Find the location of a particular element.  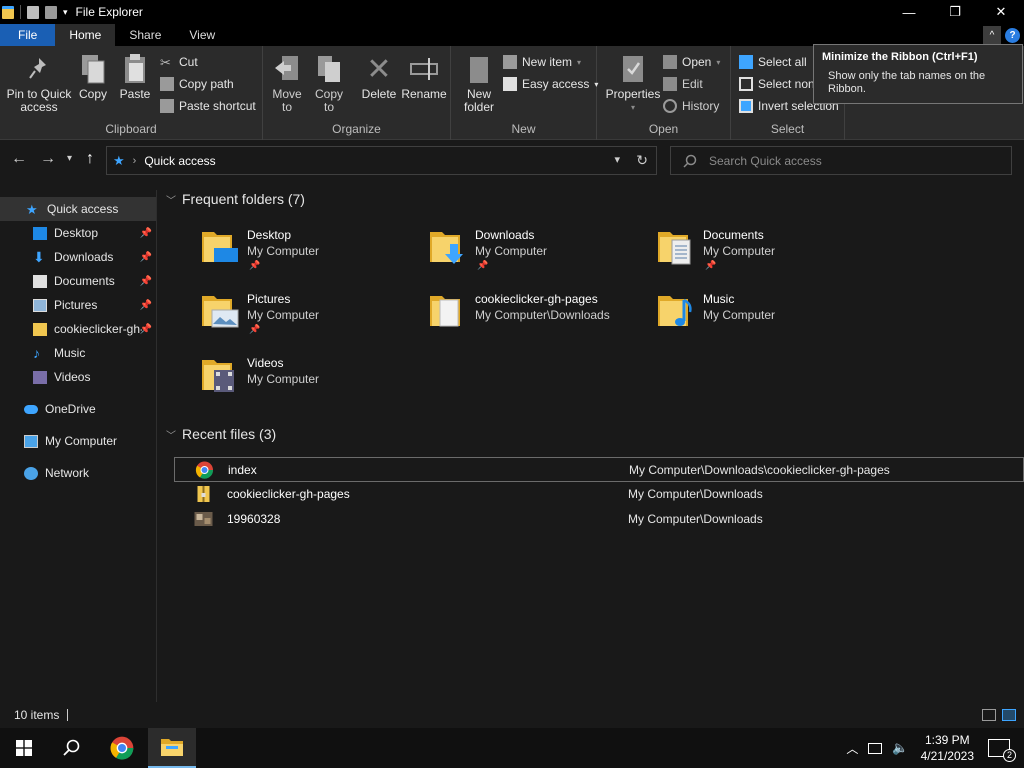

minimize-ribbon-button: ^ is located at coordinates (992, 35).